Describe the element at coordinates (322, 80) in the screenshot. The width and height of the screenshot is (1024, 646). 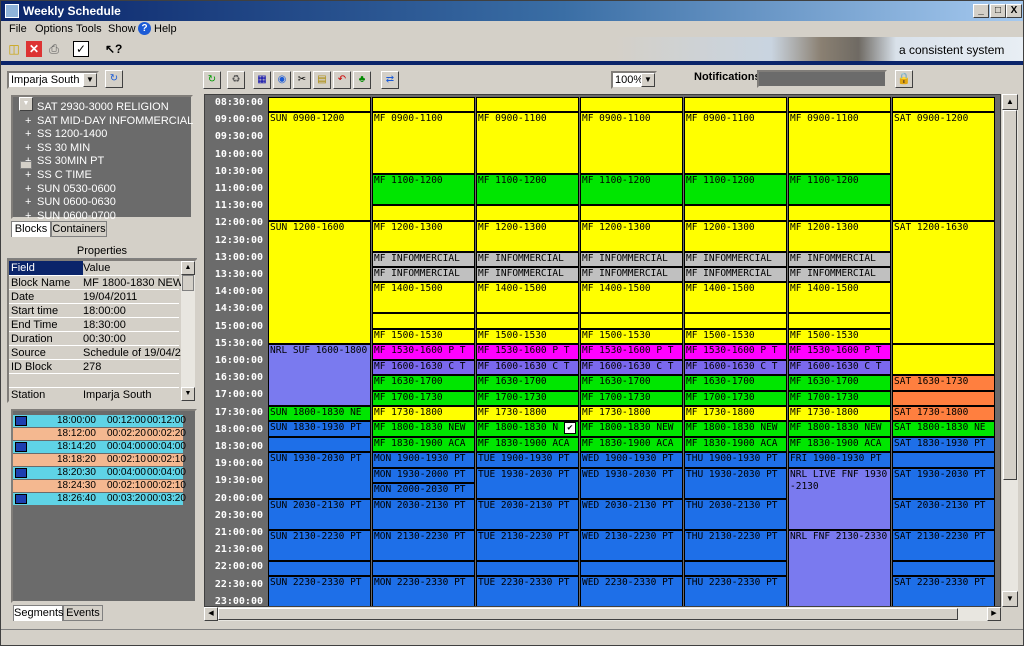
I see `paste-icon: ▤` at that location.